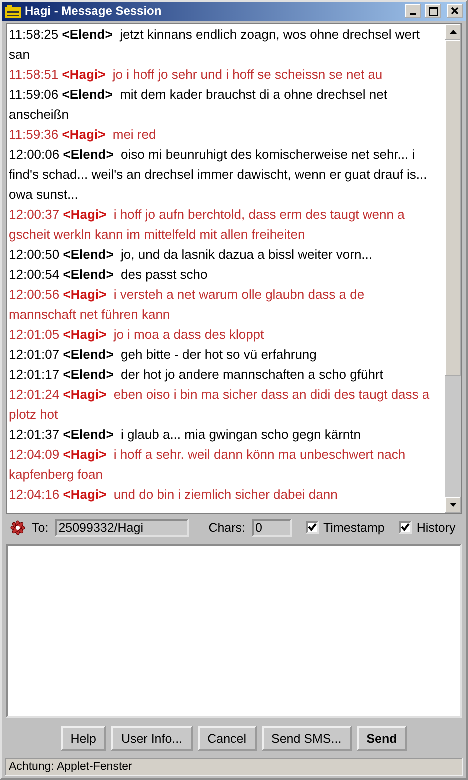 The image size is (468, 780). What do you see at coordinates (234, 767) in the screenshot?
I see `status-bar: Achtung: Applet-Fenster` at bounding box center [234, 767].